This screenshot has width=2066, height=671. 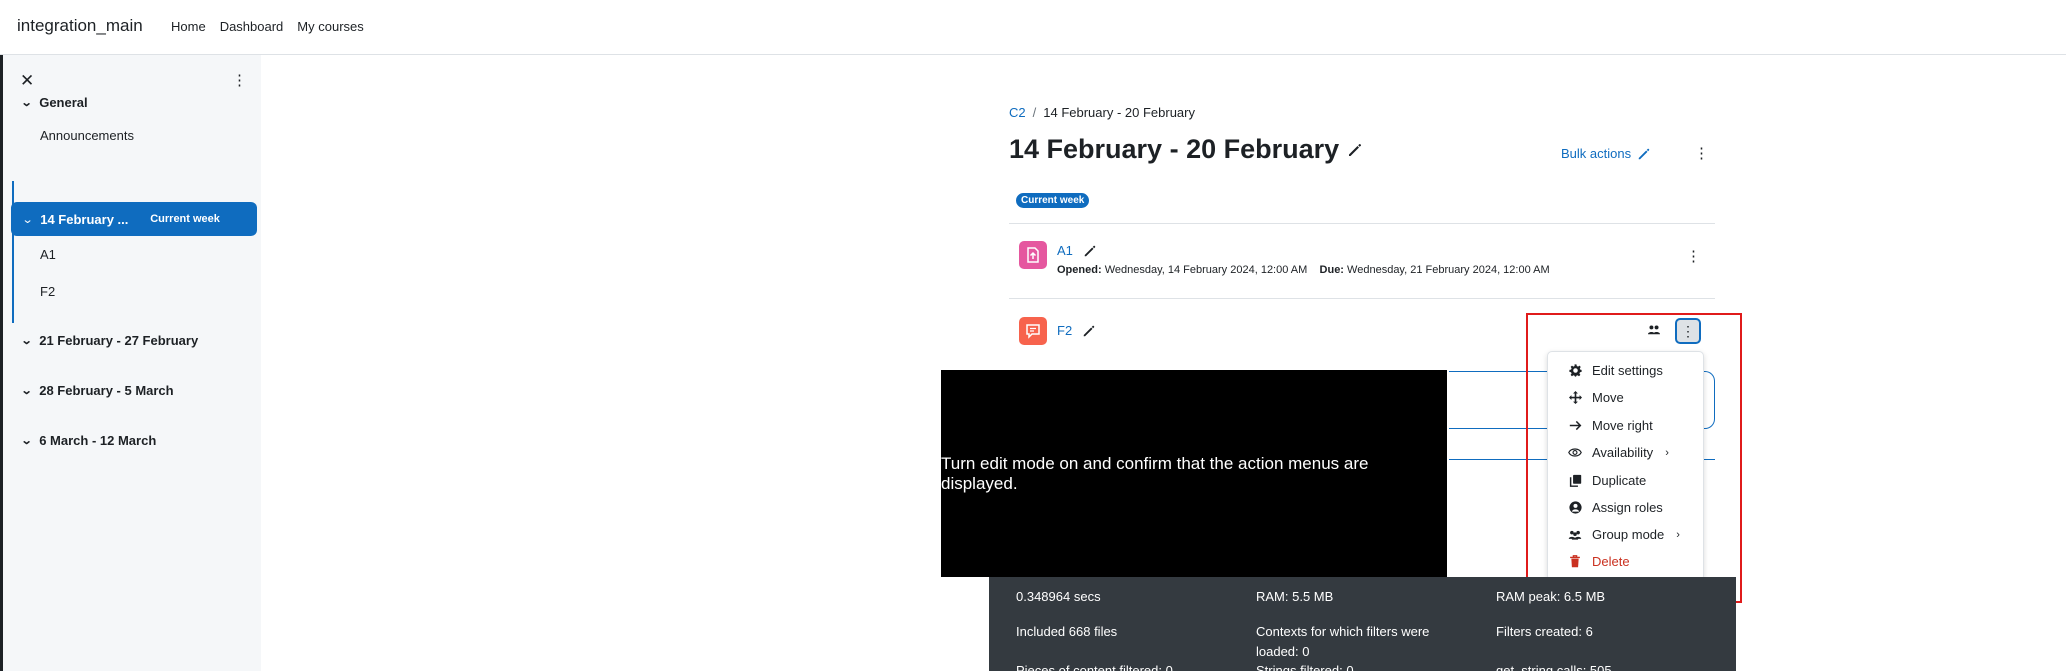 What do you see at coordinates (1067, 631) in the screenshot?
I see `perf-included-files: Included 668 files` at bounding box center [1067, 631].